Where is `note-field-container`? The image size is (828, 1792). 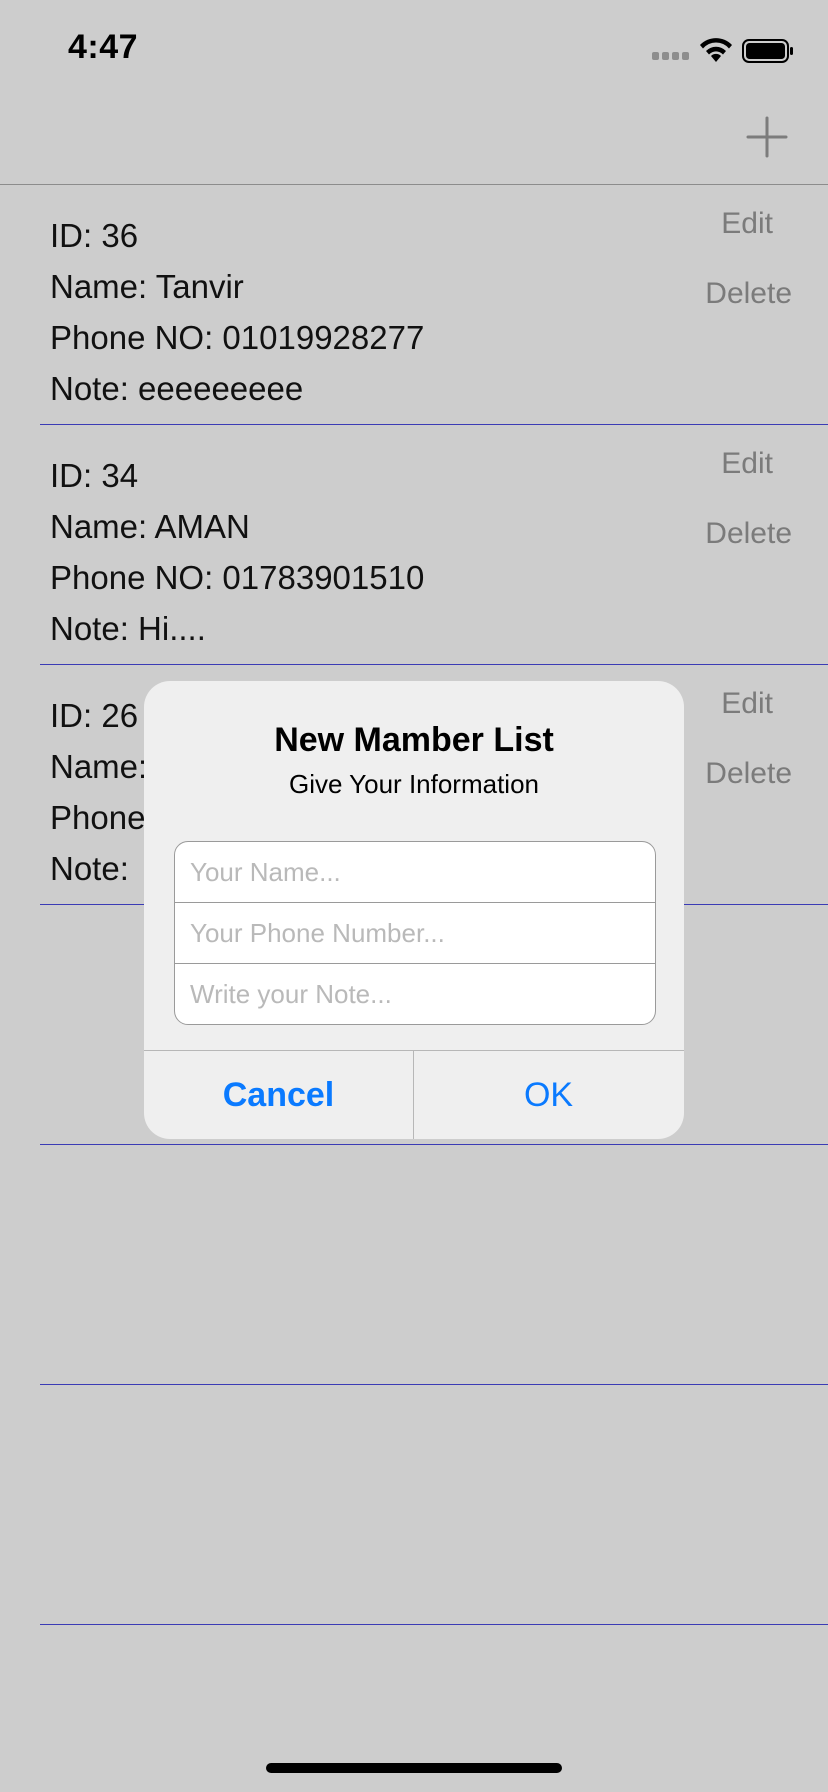
note-field-container is located at coordinates (415, 994).